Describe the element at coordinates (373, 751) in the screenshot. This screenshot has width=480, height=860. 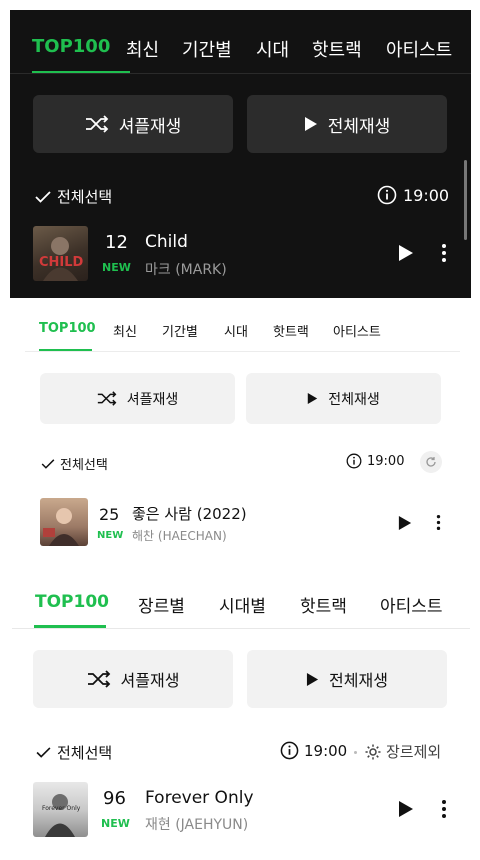
I see `gear-icon` at that location.